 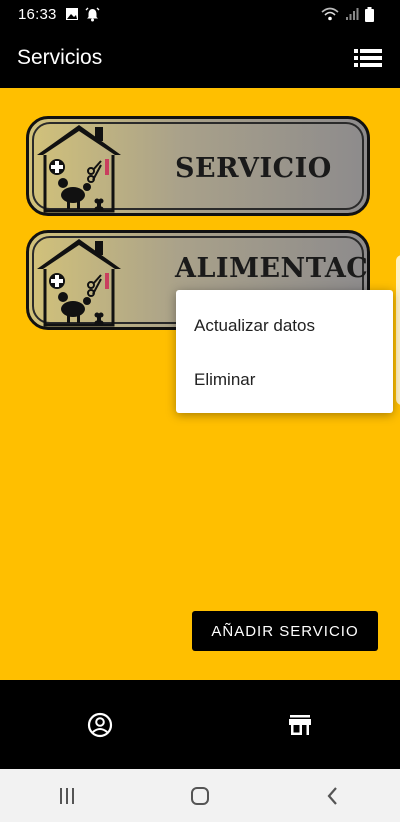 I want to click on back-icon, so click(x=332, y=795).